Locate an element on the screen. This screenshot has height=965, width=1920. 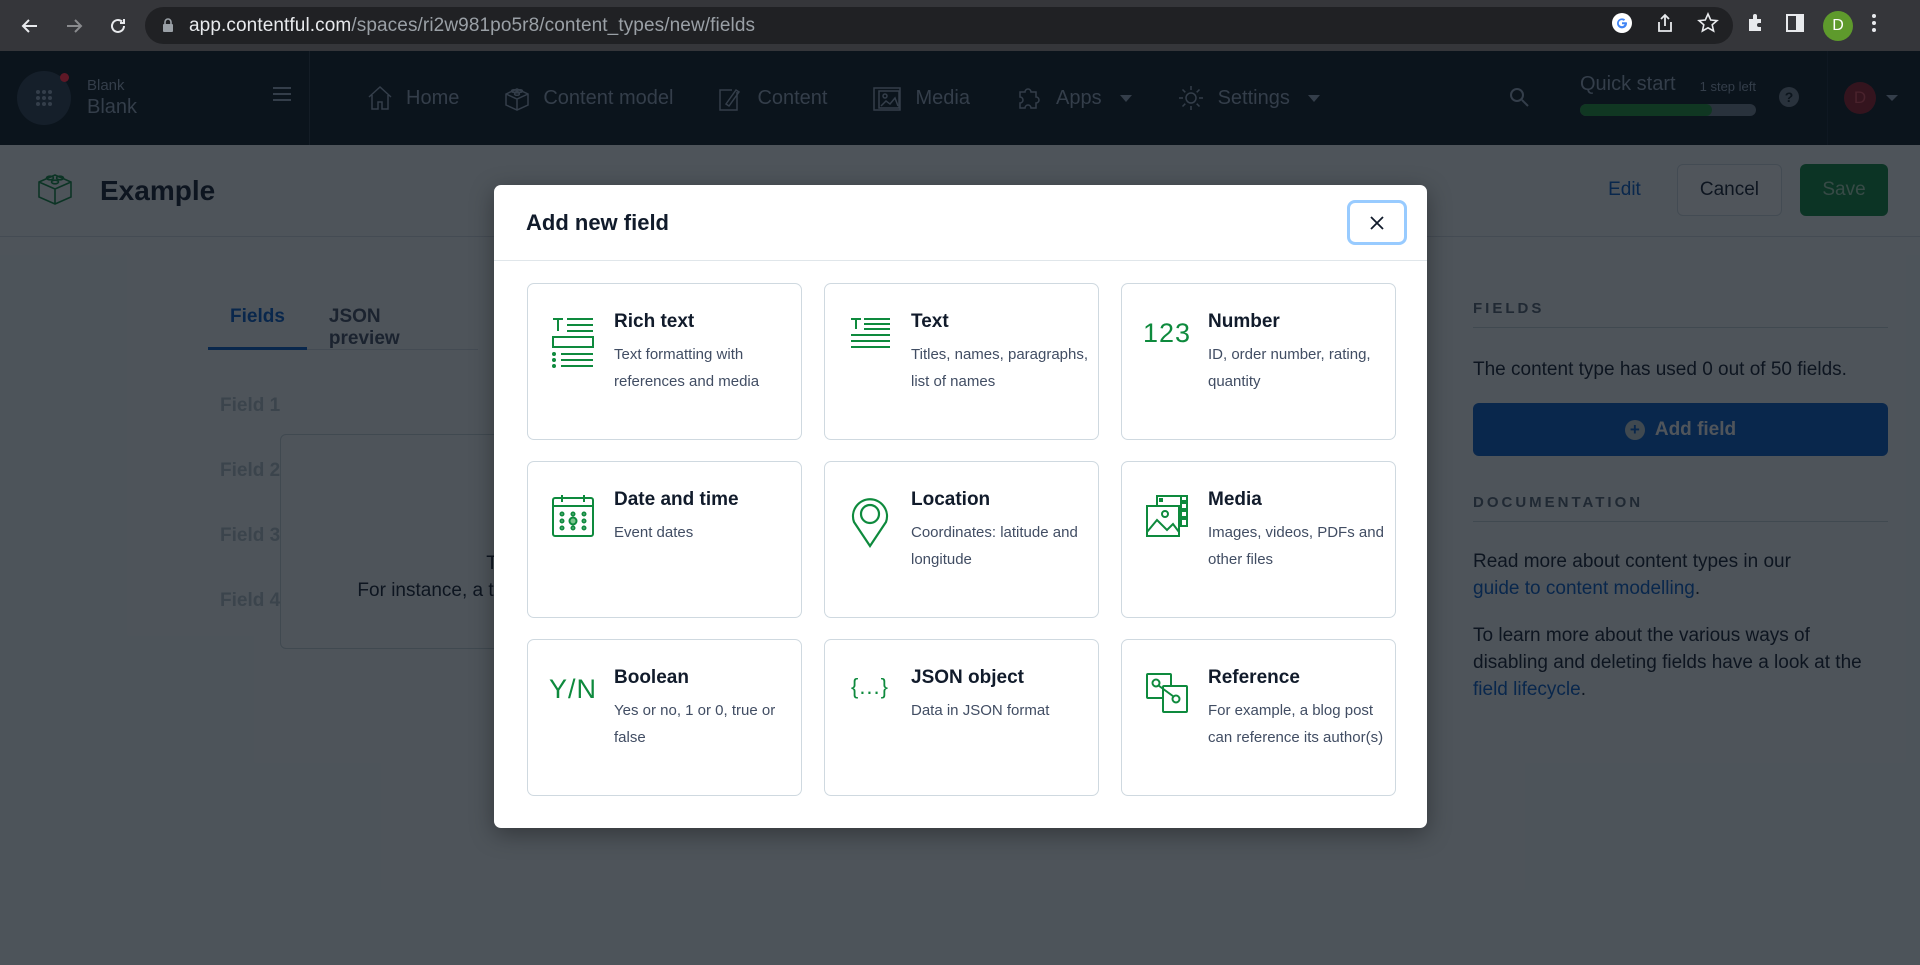
reference-icon is located at coordinates (1167, 700).